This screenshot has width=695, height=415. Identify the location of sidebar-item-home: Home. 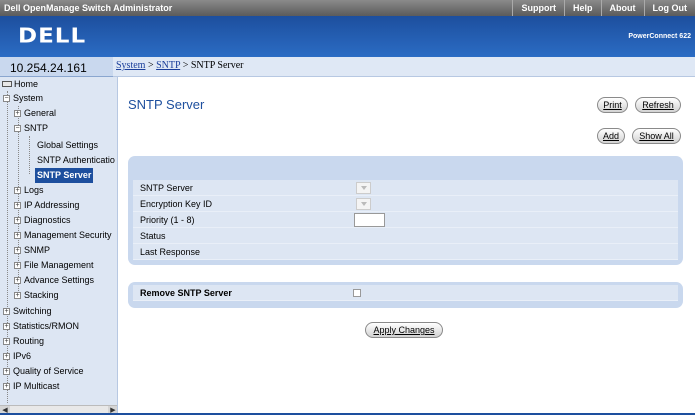
(20, 84).